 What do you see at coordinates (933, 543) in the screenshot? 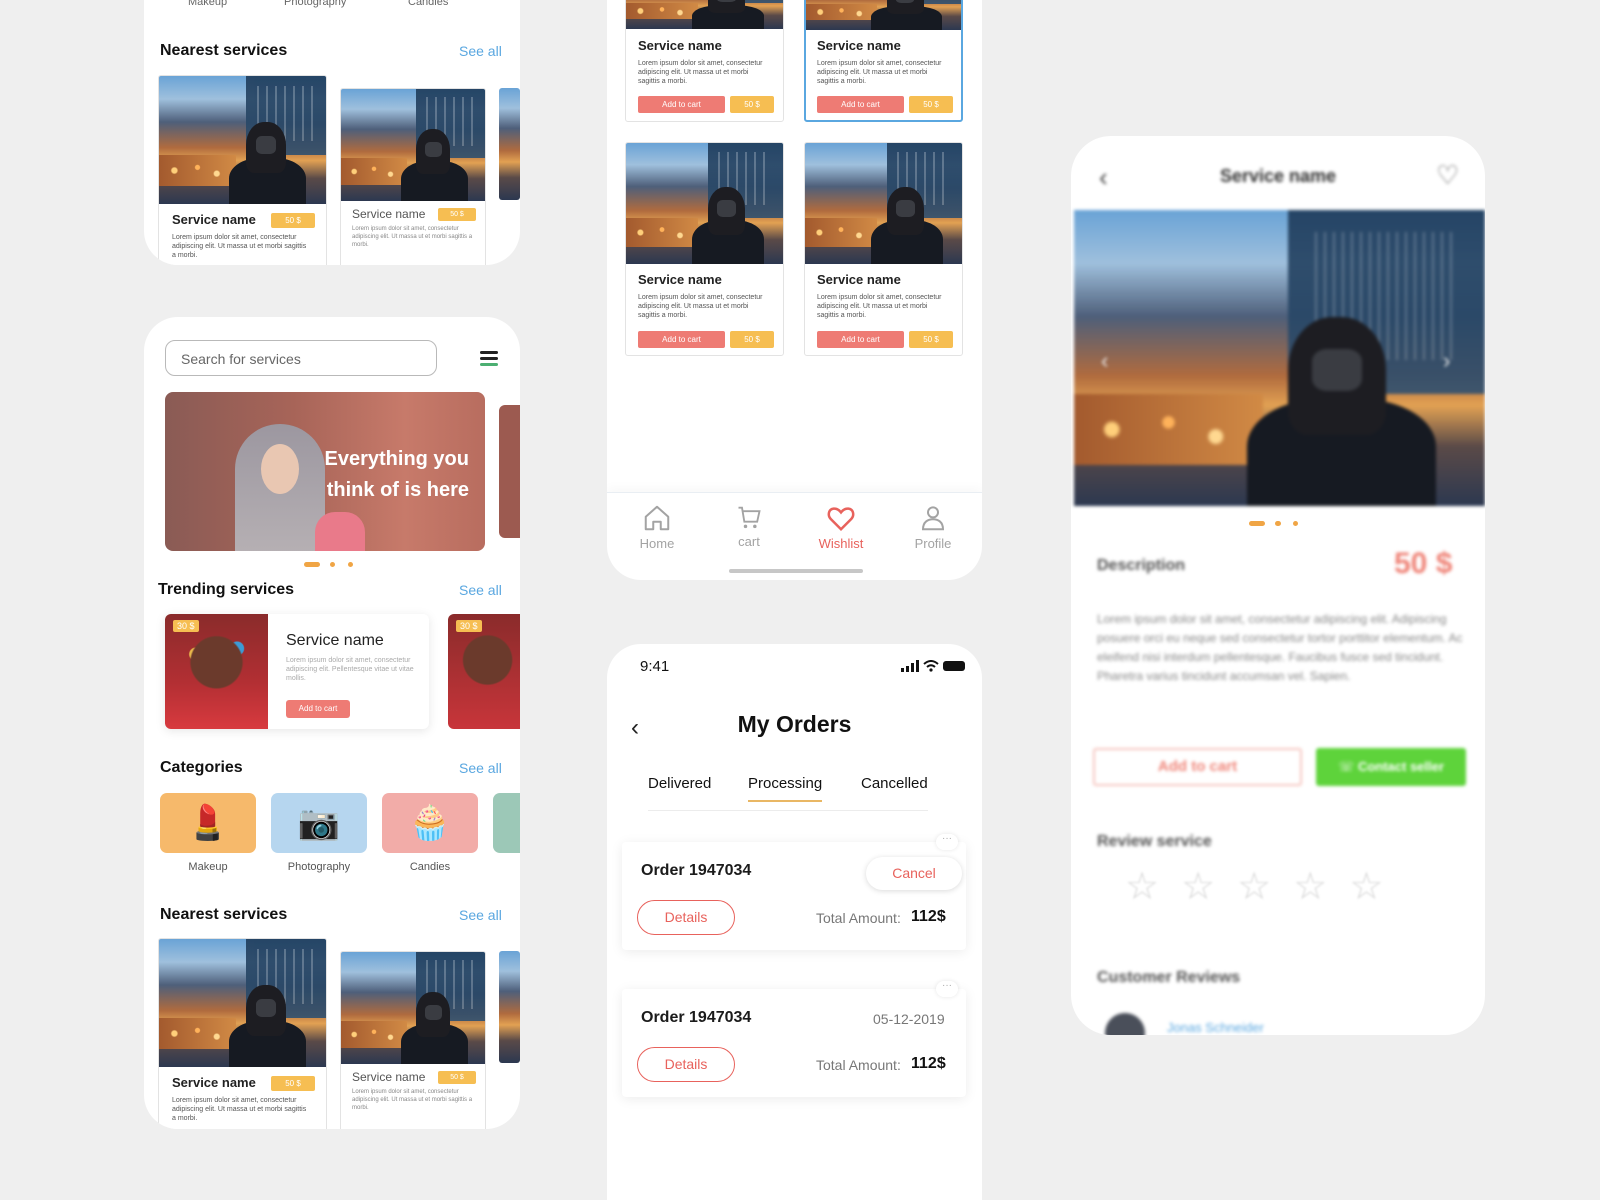
I see `tab-label: Profile` at bounding box center [933, 543].